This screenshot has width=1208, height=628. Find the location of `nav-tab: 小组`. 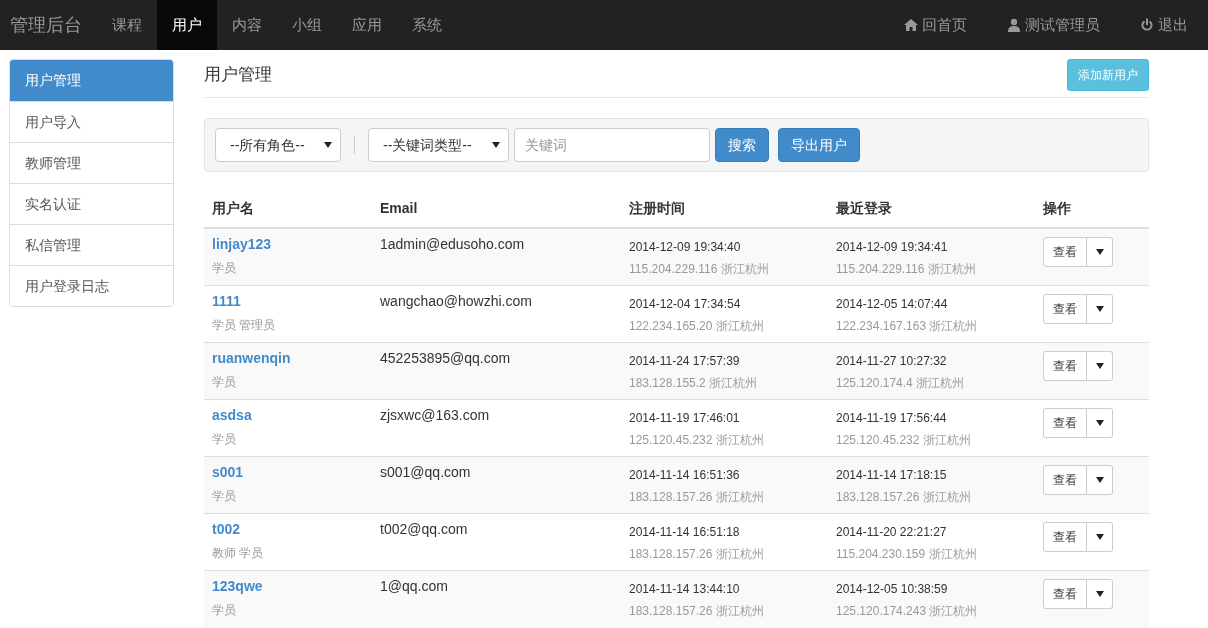

nav-tab: 小组 is located at coordinates (307, 25).